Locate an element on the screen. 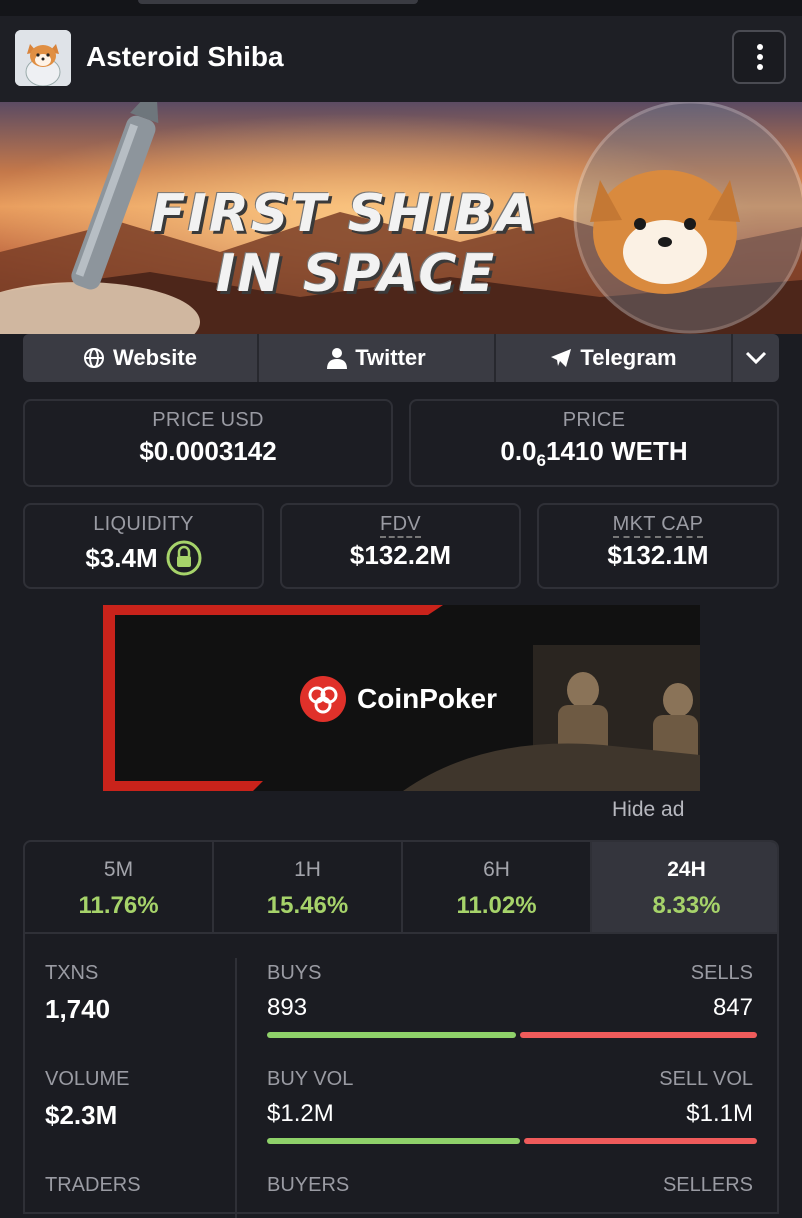 This screenshot has width=802, height=1218. coinpoker-icon is located at coordinates (323, 699).